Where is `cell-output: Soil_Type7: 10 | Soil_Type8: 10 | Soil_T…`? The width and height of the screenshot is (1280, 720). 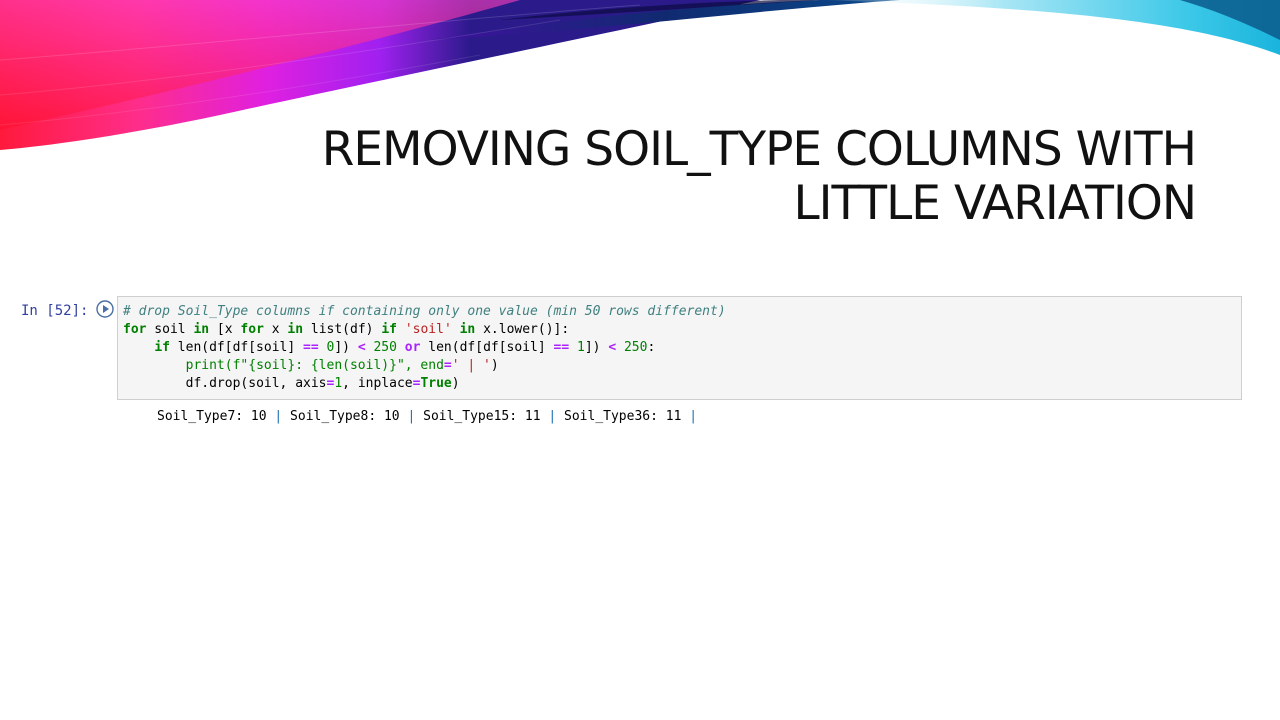 cell-output: Soil_Type7: 10 | Soil_Type8: 10 | Soil_T… is located at coordinates (427, 417).